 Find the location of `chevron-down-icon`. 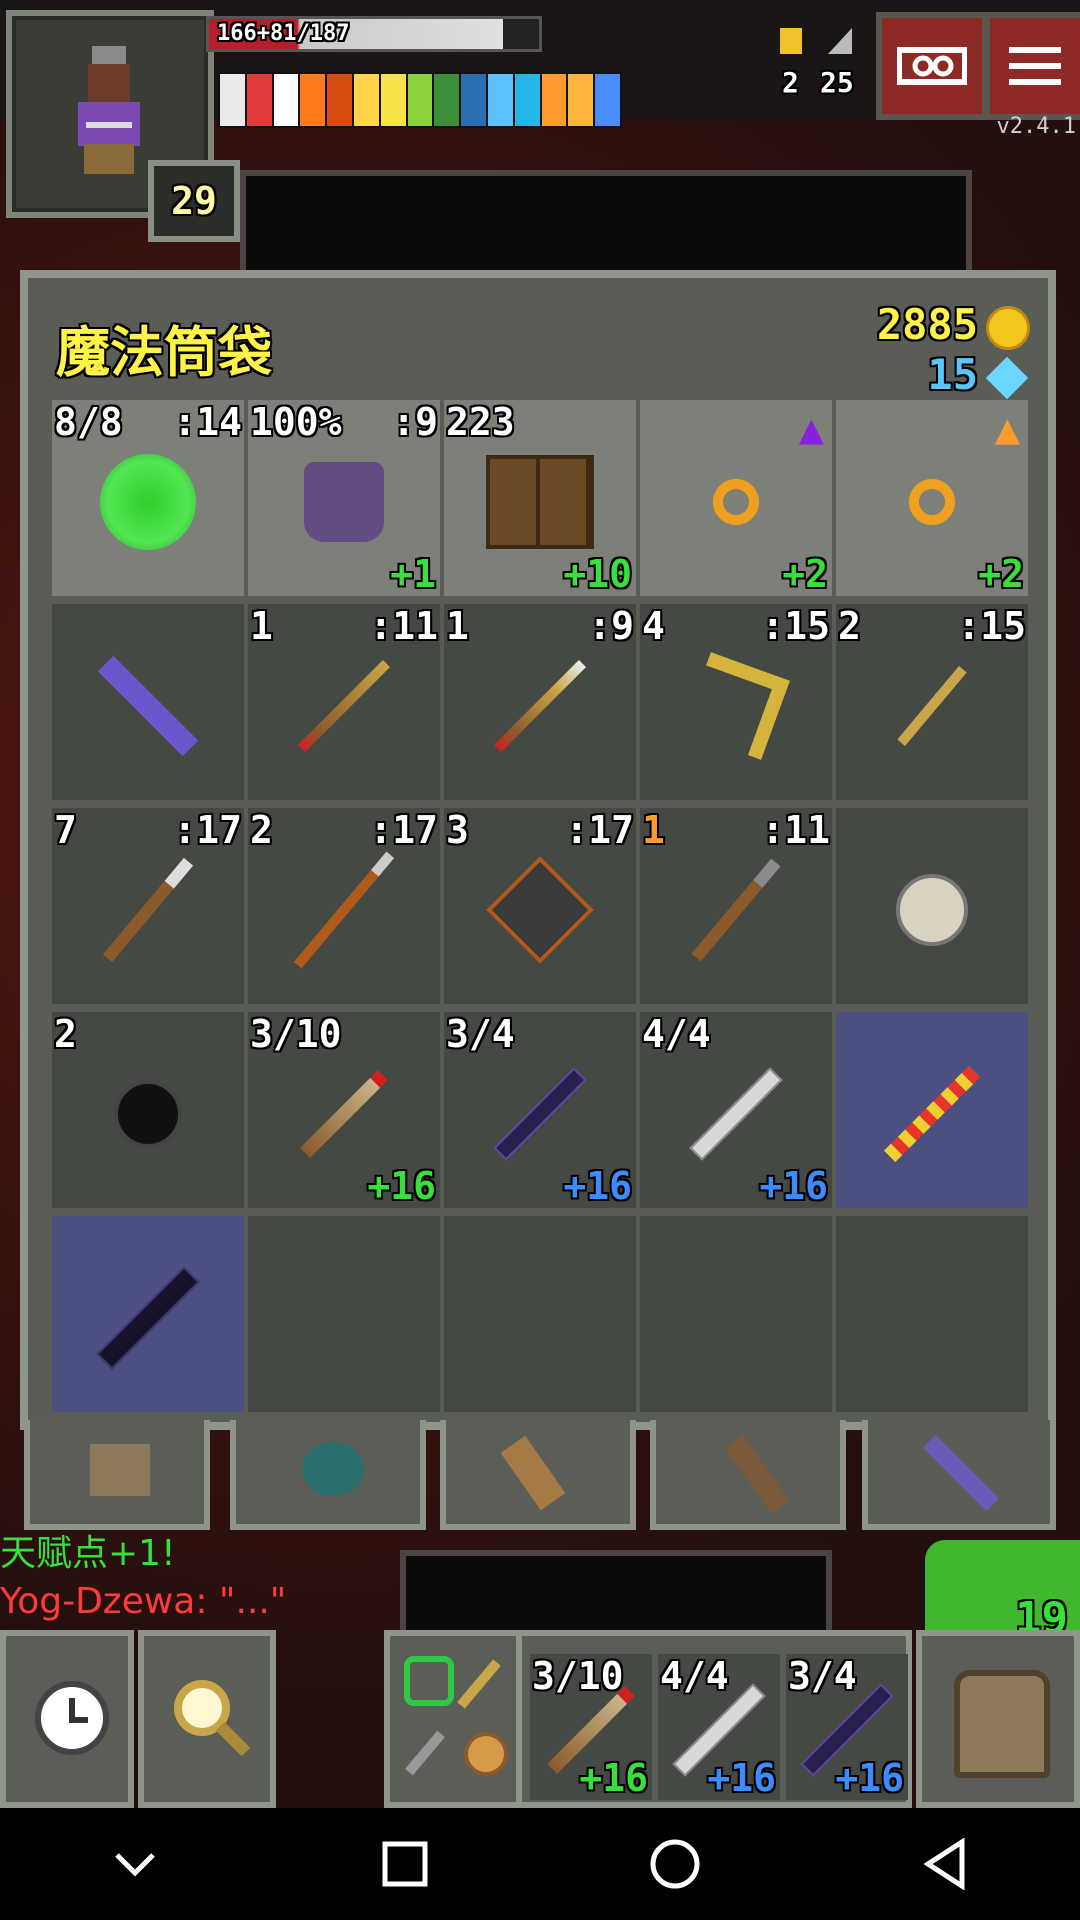

chevron-down-icon is located at coordinates (135, 1865).